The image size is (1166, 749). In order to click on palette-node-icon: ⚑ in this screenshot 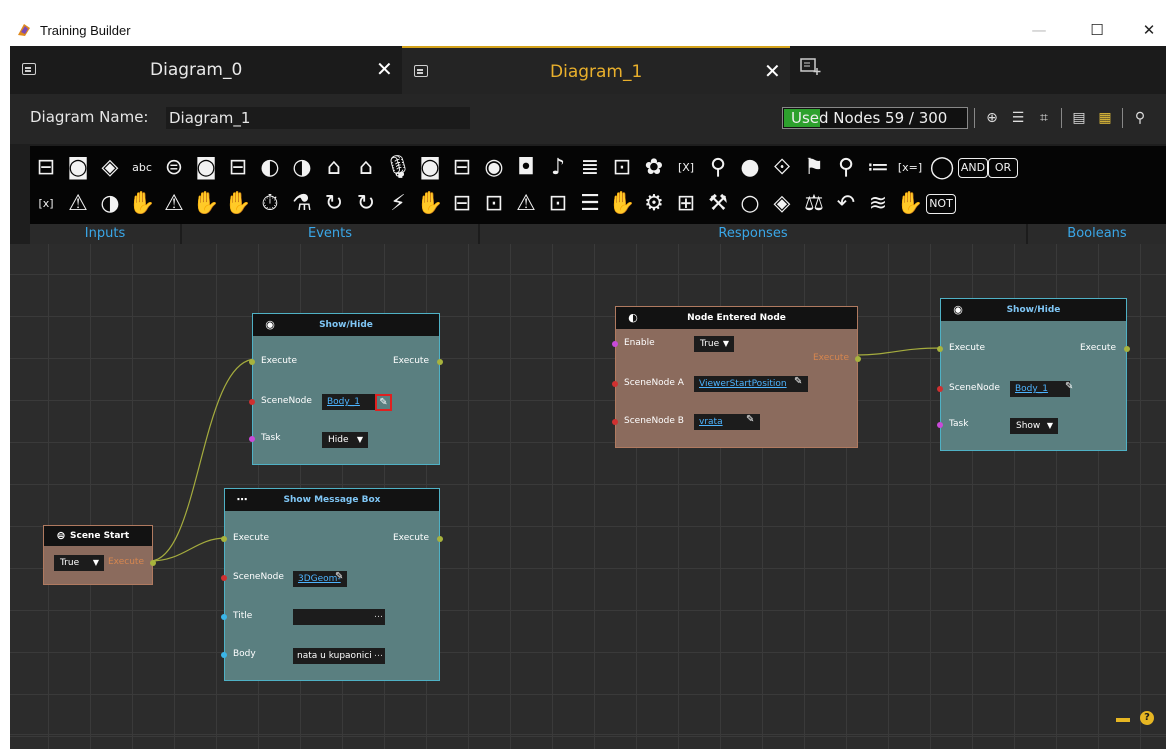, I will do `click(814, 168)`.